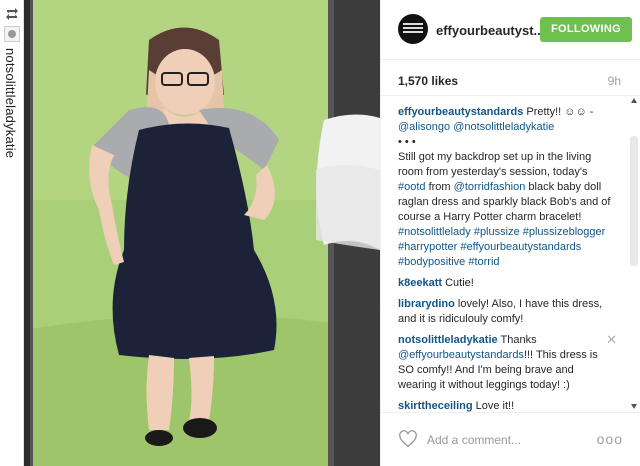 The image size is (640, 466). Describe the element at coordinates (12, 233) in the screenshot. I see `repost-strip: notsolittleladykatie` at that location.